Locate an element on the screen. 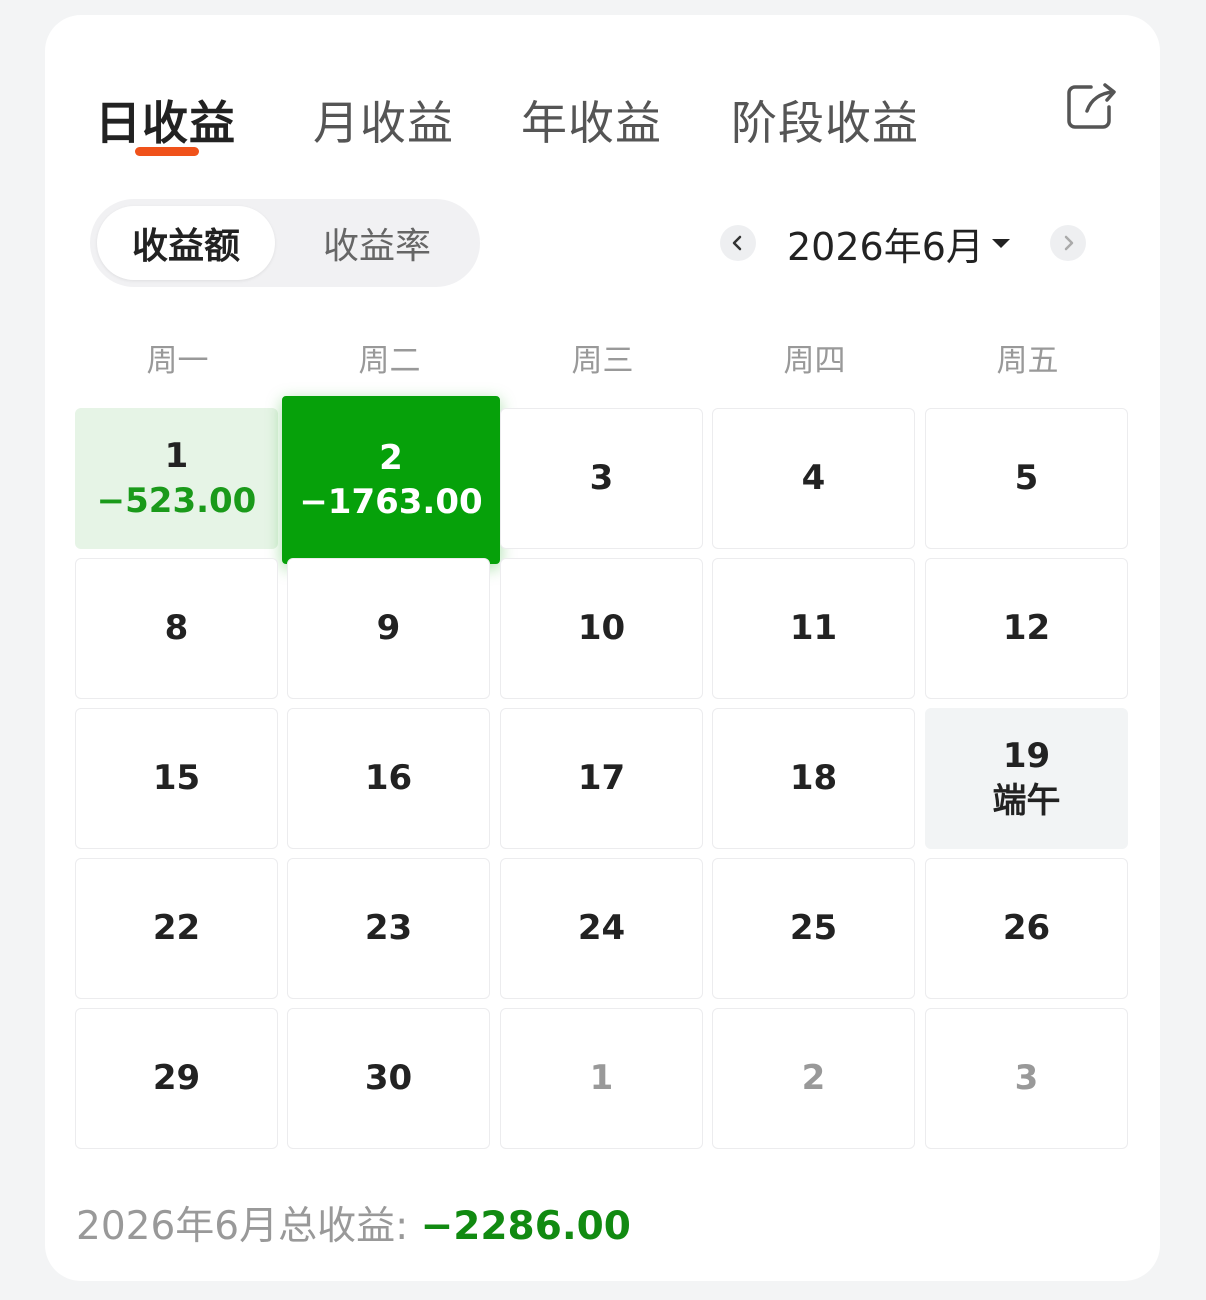  calendar-day-cell: 17 is located at coordinates (601, 778).